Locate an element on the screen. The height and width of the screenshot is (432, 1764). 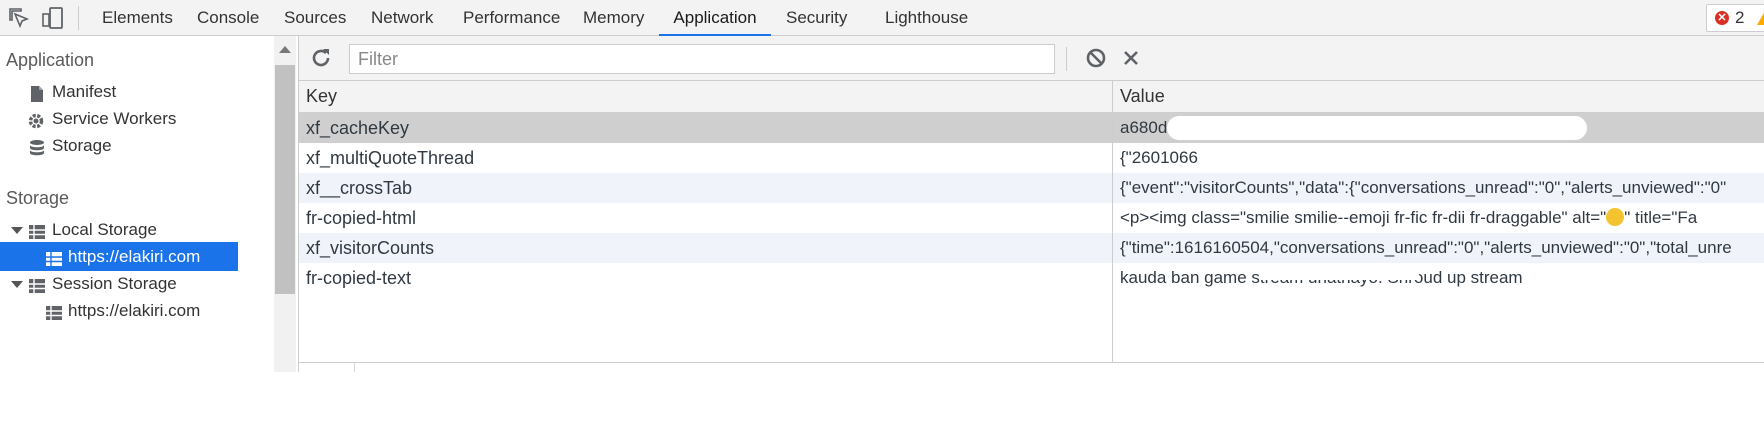
tab-network: Network is located at coordinates (402, 17).